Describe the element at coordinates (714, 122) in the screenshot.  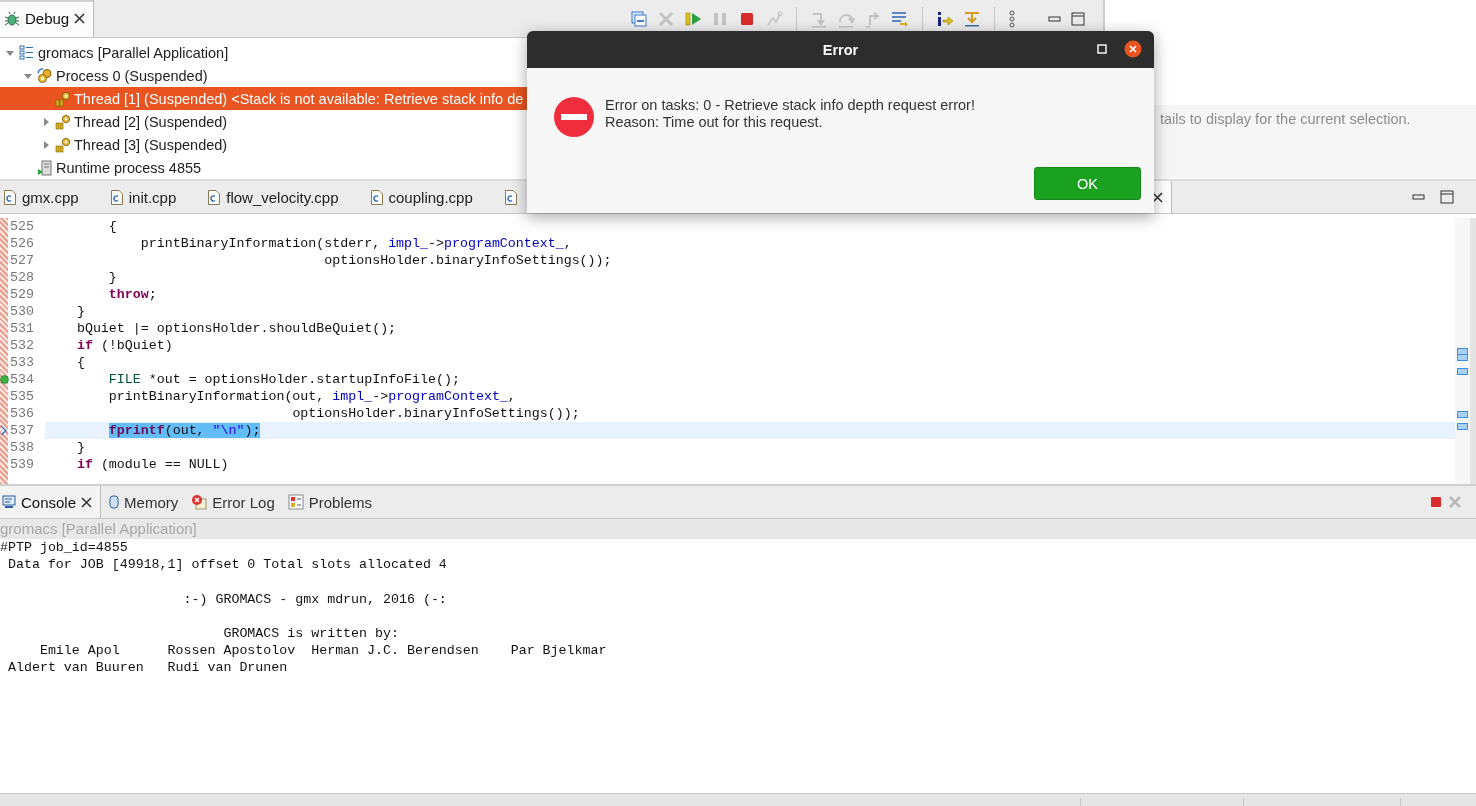
I see `error-reason: Reason: Time out for this request.` at that location.